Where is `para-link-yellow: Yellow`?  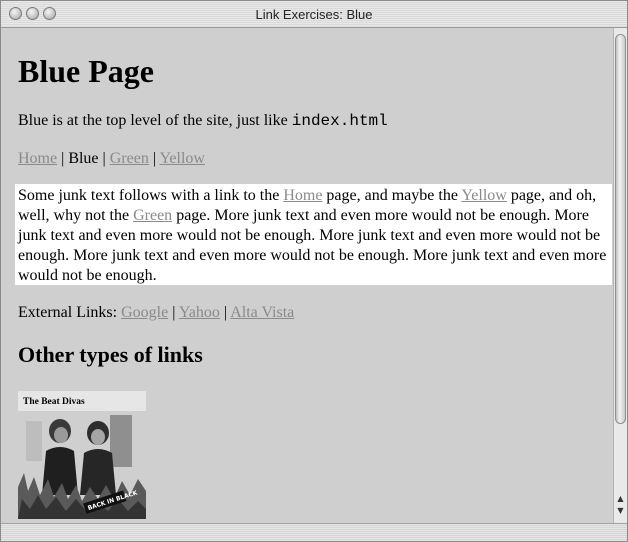
para-link-yellow: Yellow is located at coordinates (484, 195).